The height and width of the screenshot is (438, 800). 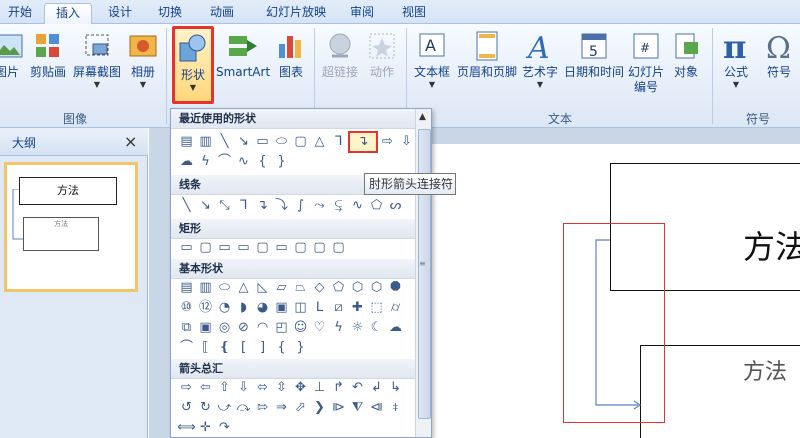 I want to click on round-same-side-rect-shape-icon: ▢, so click(x=319, y=248).